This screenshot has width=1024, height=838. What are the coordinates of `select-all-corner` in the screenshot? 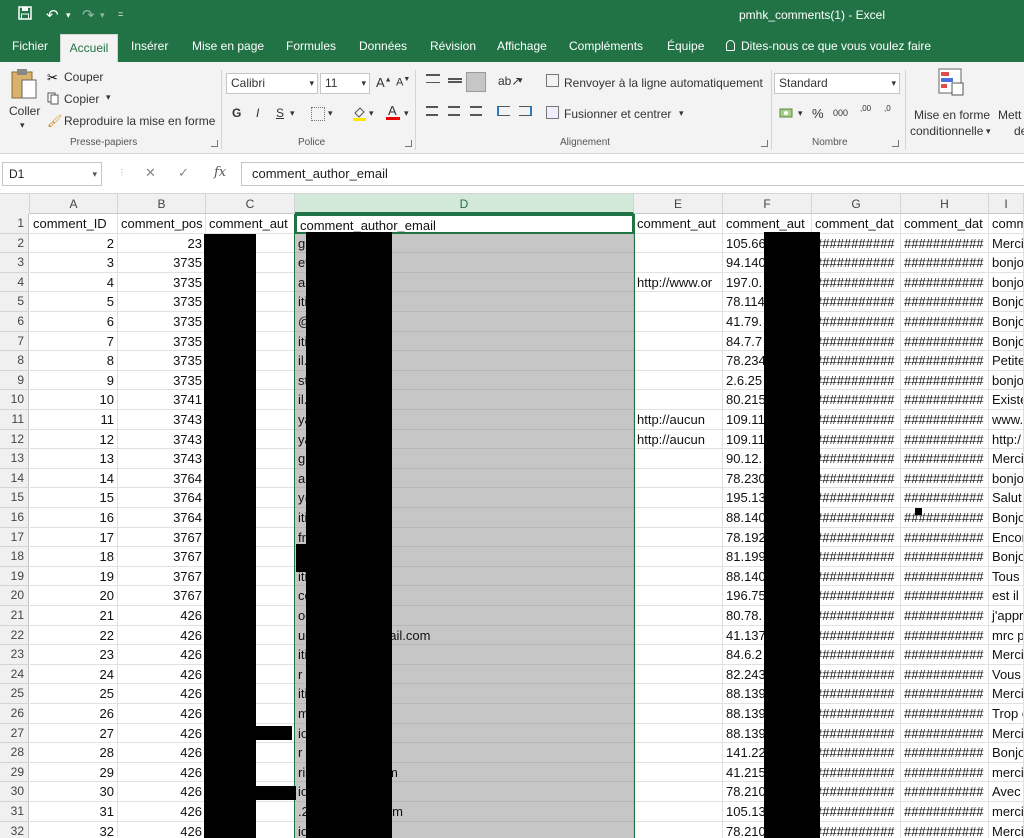 It's located at (15, 204).